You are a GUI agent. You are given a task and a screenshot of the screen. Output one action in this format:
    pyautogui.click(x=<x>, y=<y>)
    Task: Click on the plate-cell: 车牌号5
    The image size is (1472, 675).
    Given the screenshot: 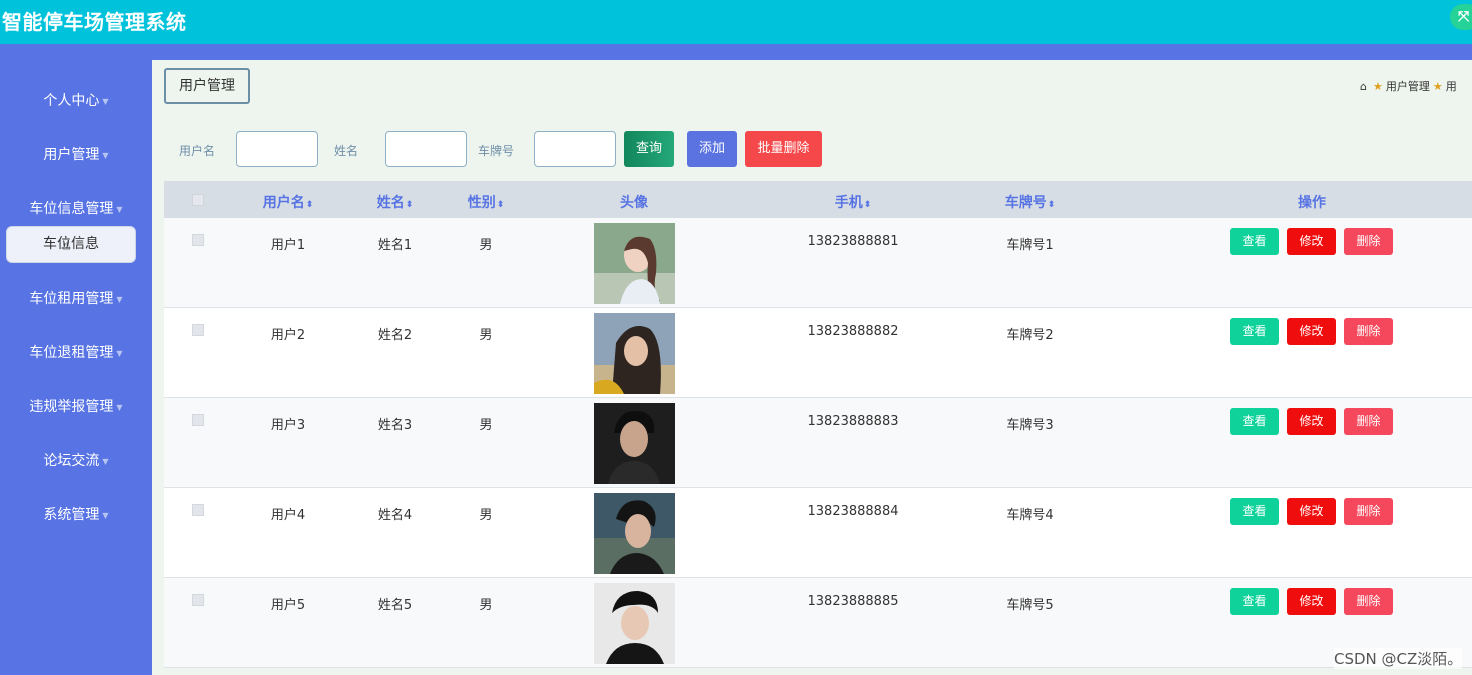 What is the action you would take?
    pyautogui.click(x=1030, y=605)
    